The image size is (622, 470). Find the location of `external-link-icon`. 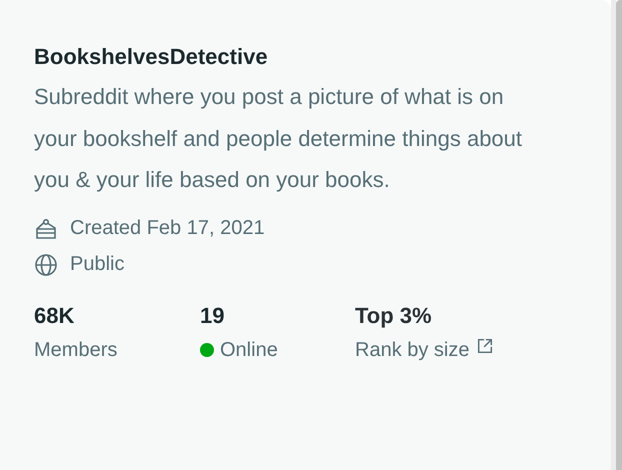

external-link-icon is located at coordinates (485, 346).